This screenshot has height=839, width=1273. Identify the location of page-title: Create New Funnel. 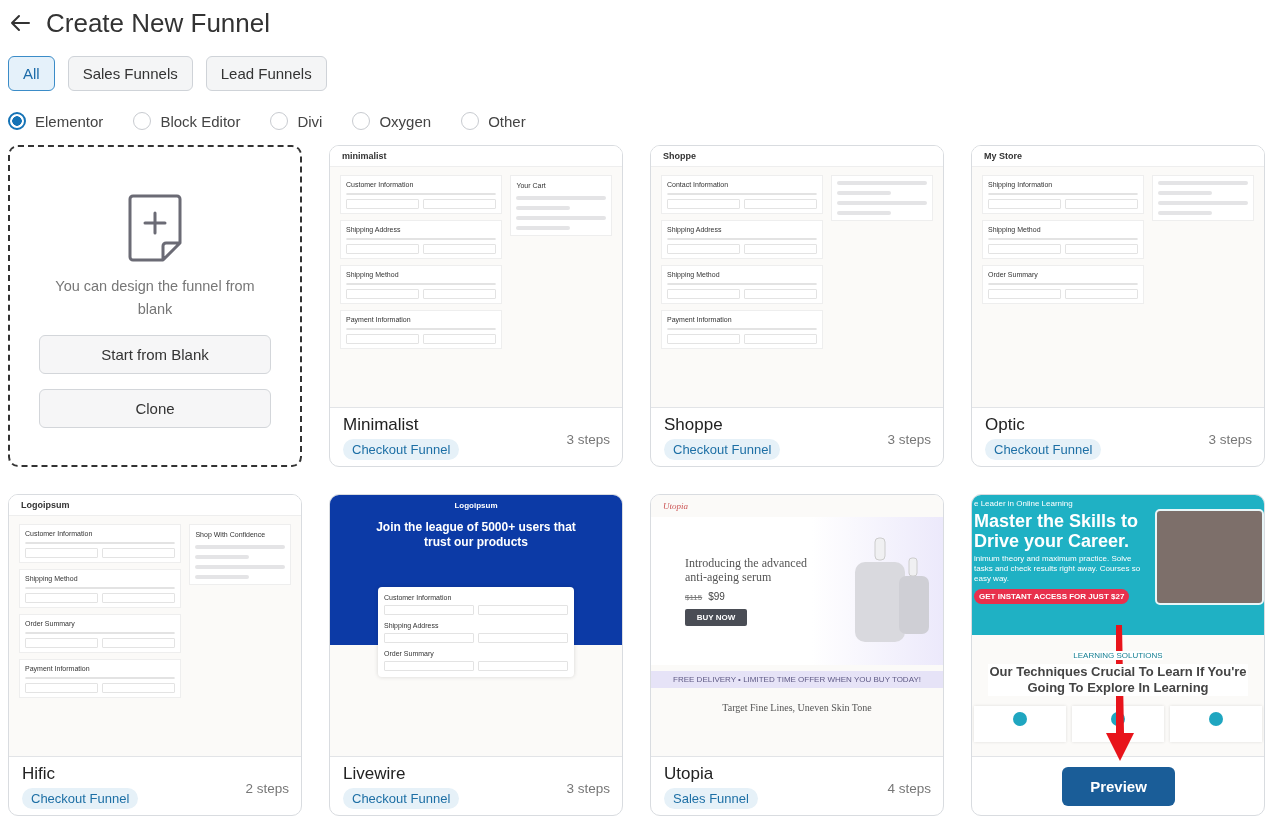
(158, 23).